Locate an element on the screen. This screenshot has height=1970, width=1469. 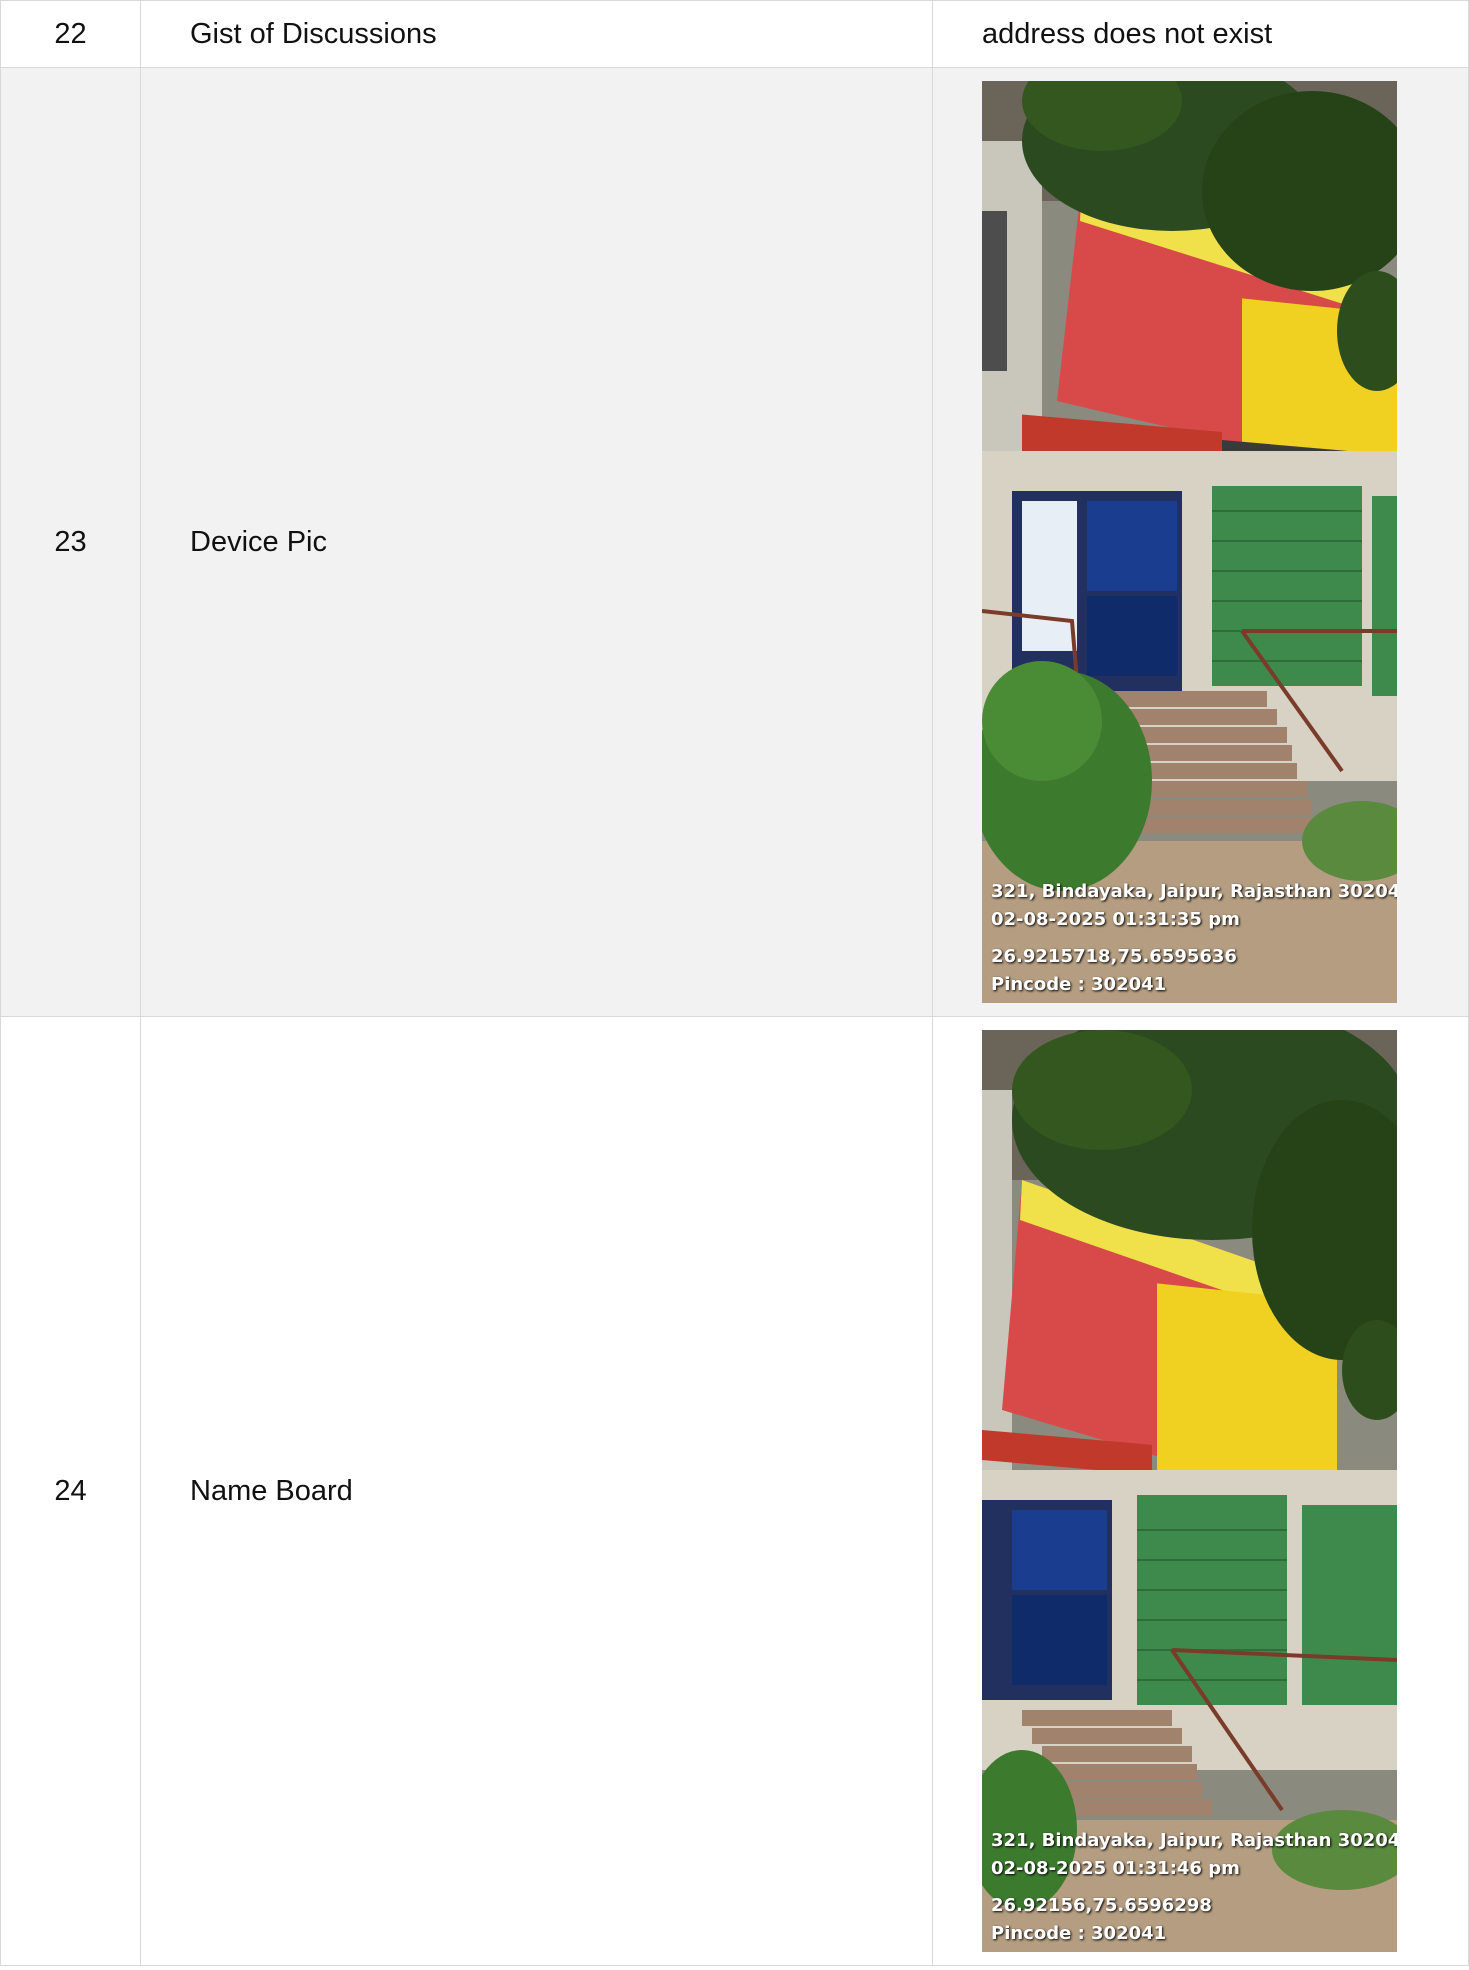
stamp-datetime: 02-08-2025 01:31:35 pm is located at coordinates (1115, 919).